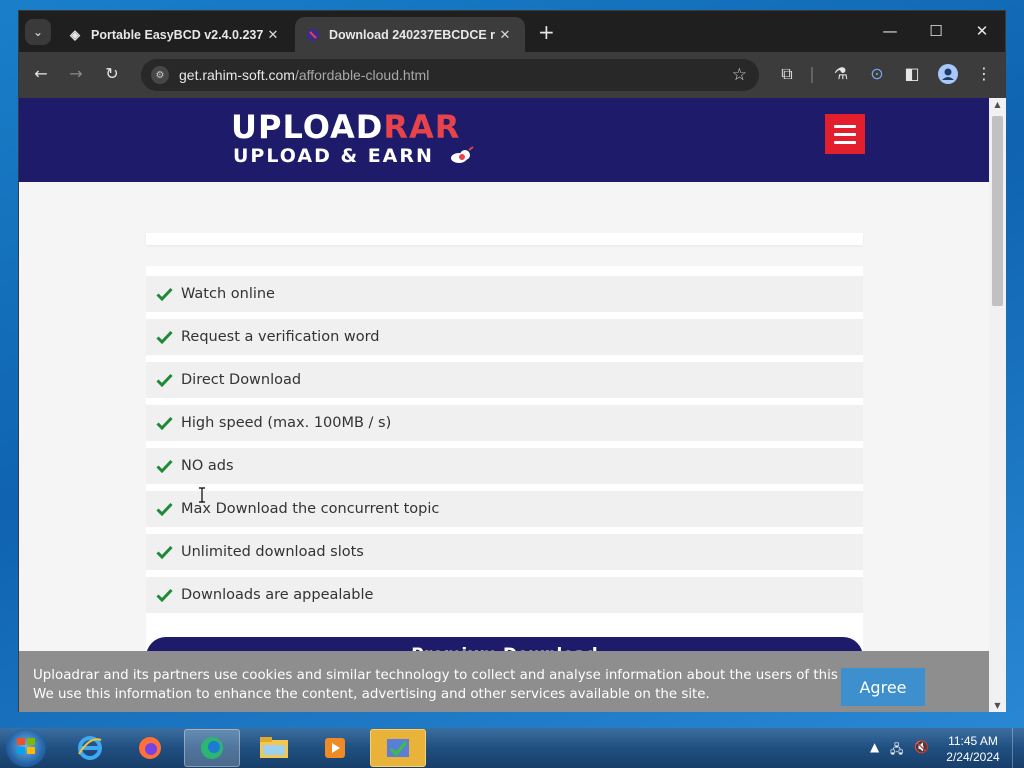 The height and width of the screenshot is (768, 1024). Describe the element at coordinates (398, 748) in the screenshot. I see `installer-app-icon` at that location.